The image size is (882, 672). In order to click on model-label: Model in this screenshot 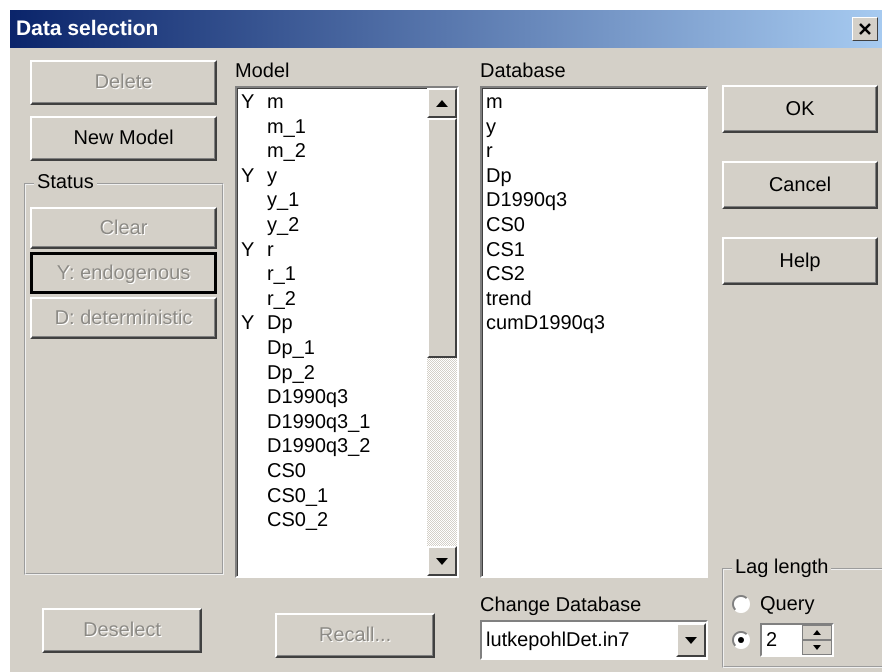, I will do `click(262, 72)`.